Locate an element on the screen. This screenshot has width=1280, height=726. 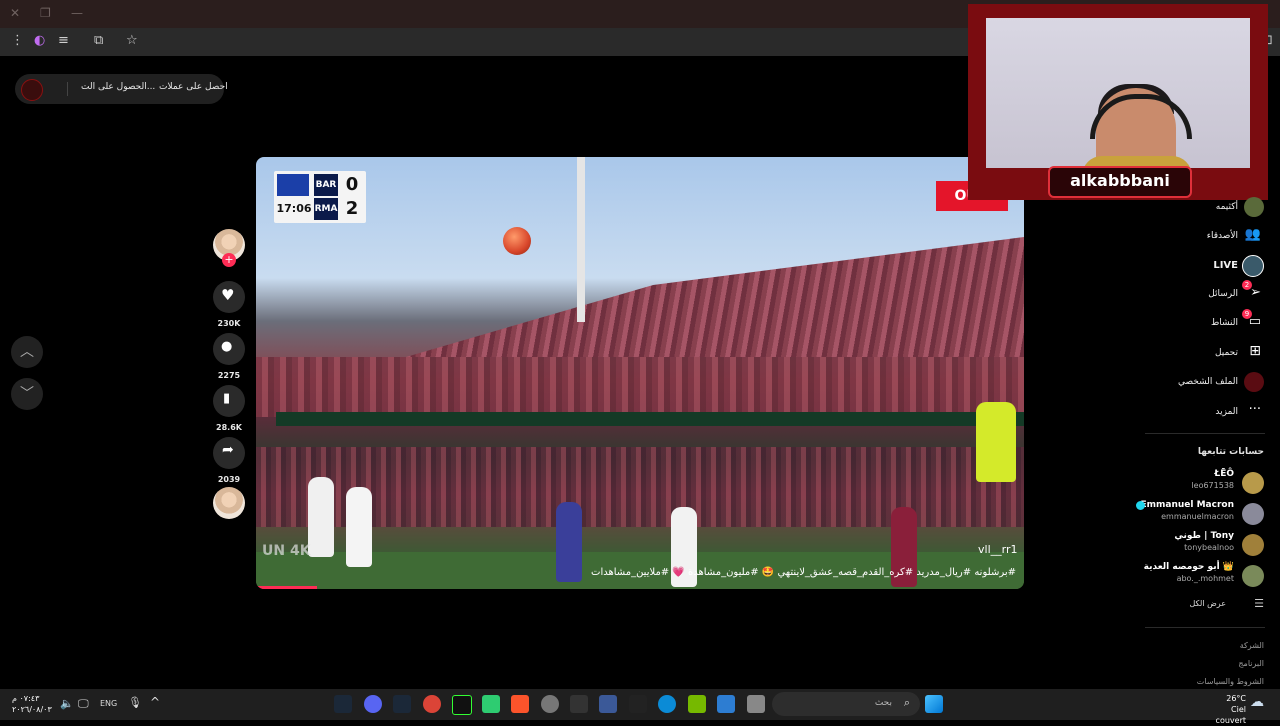
clock: ٠٧:٤٣ م ٢٠٢٦/٠٨/٠٣ is located at coordinates (32, 704).